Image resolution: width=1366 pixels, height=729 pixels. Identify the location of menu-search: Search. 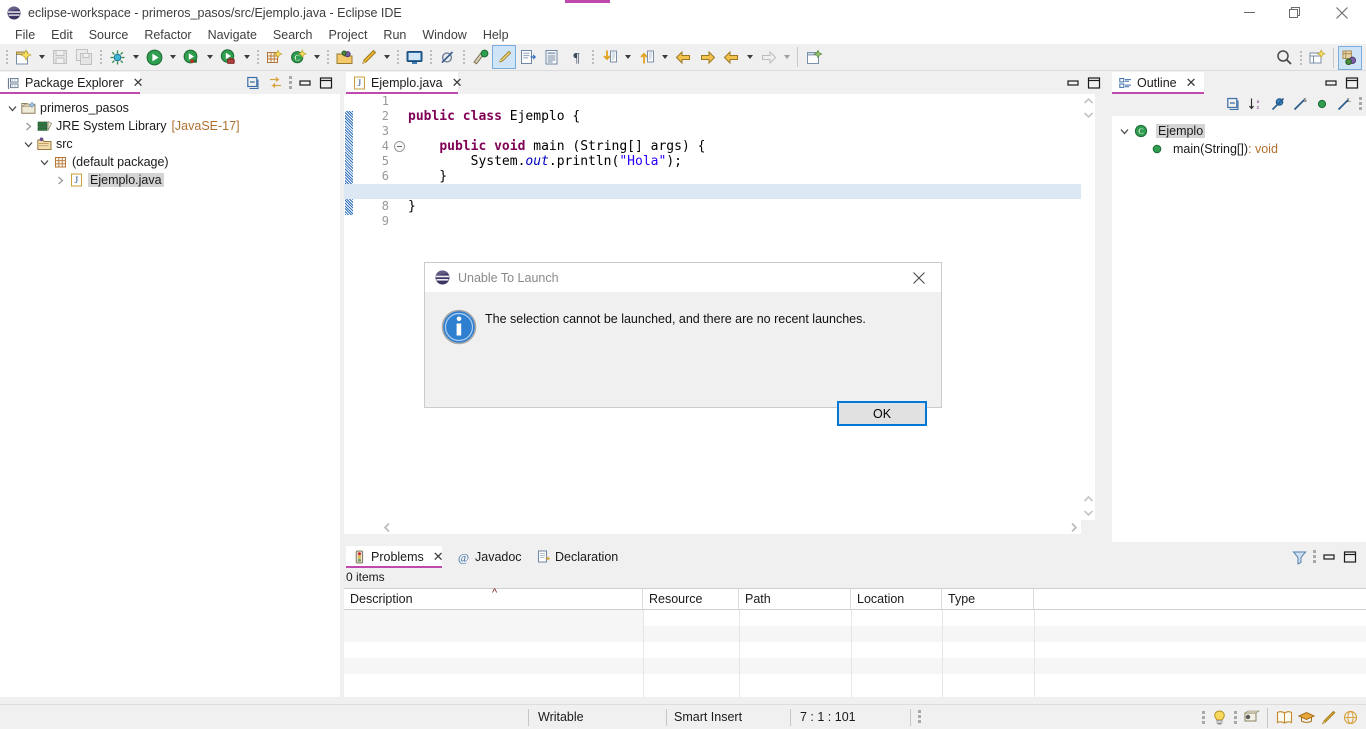
(293, 34).